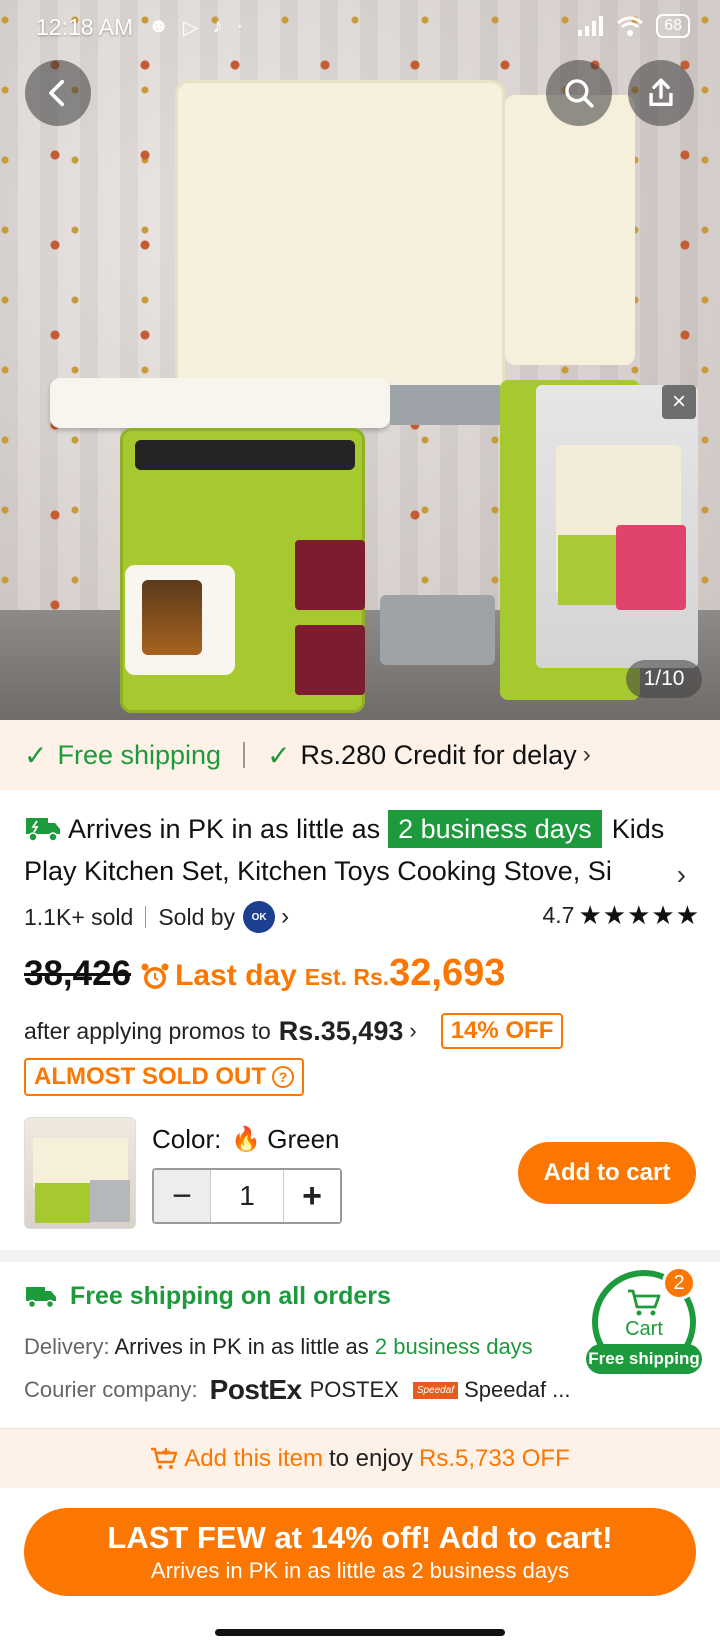  I want to click on addon-middle: to enjoy, so click(371, 1458).